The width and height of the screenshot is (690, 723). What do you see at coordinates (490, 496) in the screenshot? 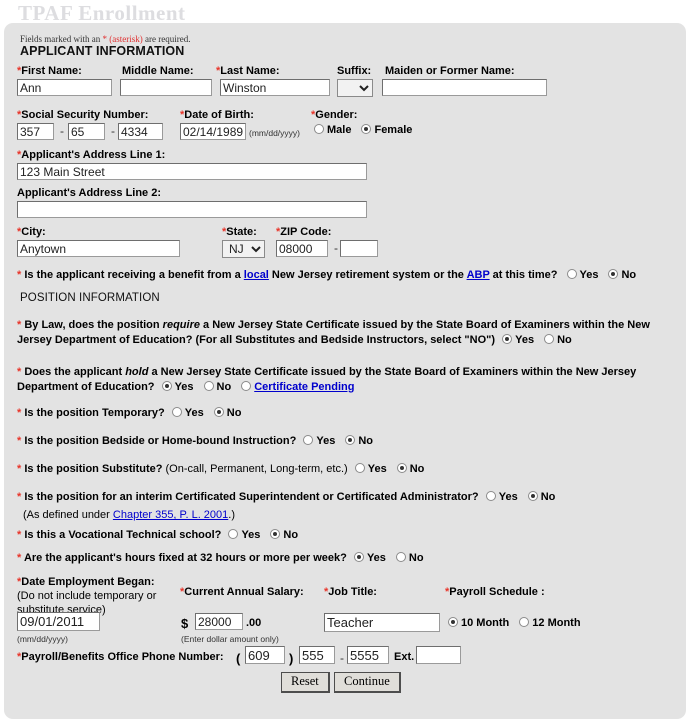
I see `interim-yes-radio` at bounding box center [490, 496].